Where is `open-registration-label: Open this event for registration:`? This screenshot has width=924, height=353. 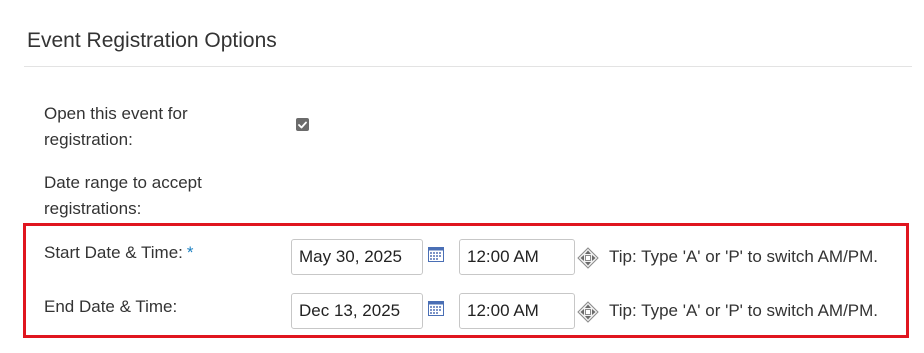 open-registration-label: Open this event for registration: is located at coordinates (116, 126).